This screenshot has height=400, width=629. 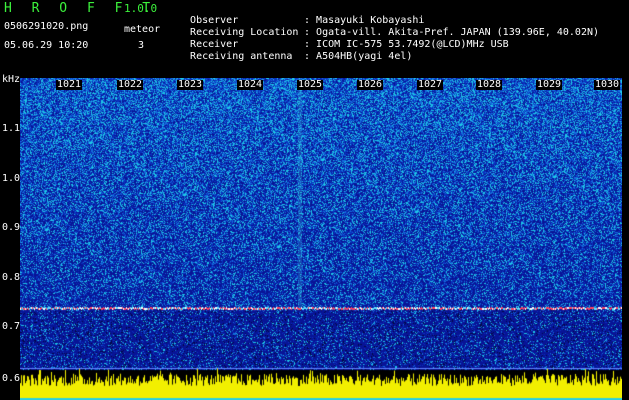 I want to click on time-tick-label: 1029, so click(x=549, y=84).